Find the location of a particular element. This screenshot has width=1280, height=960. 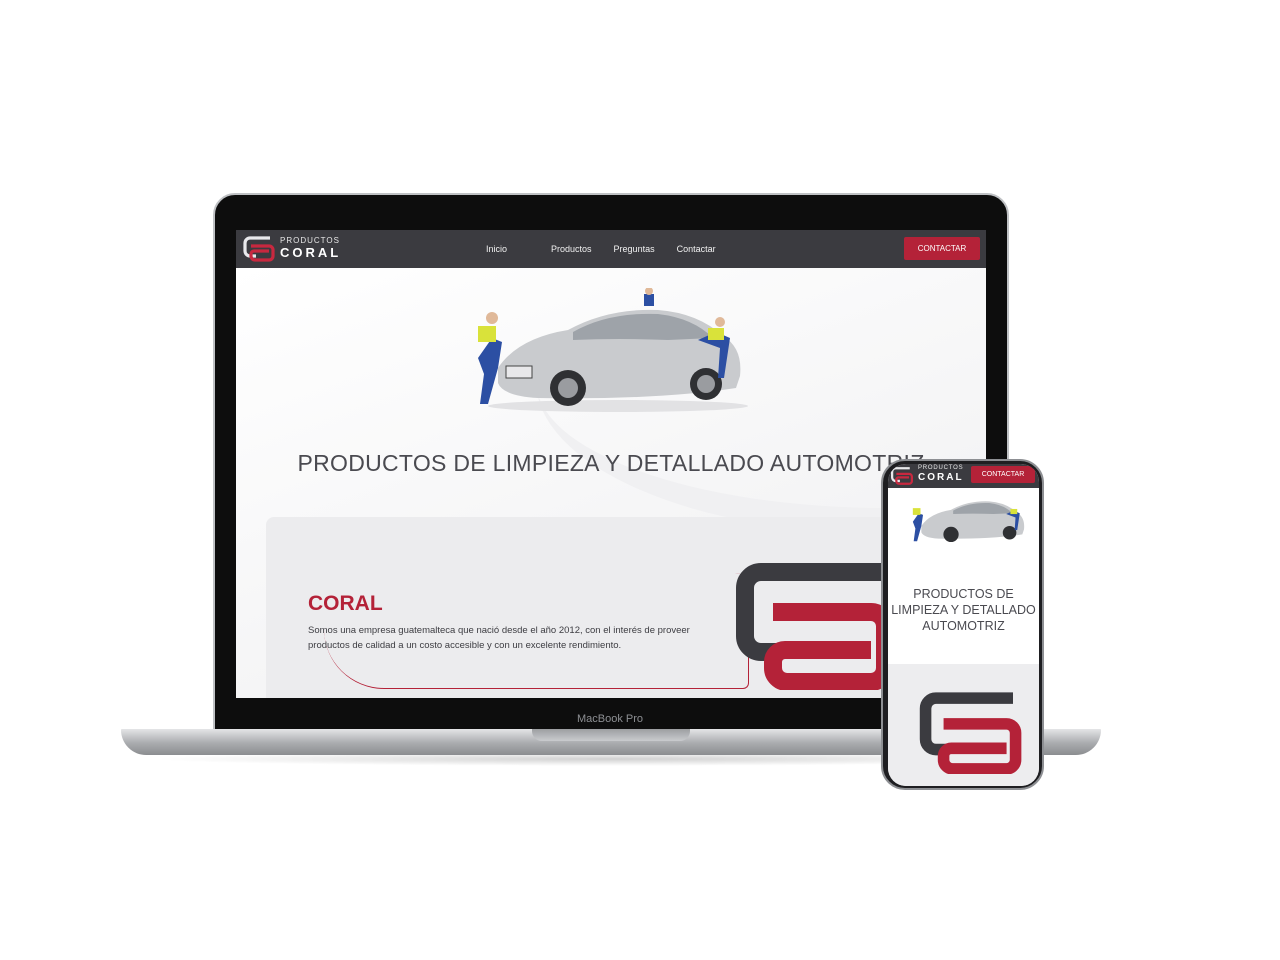

site-logo: PRODUCTOS CORAL is located at coordinates (292, 249).